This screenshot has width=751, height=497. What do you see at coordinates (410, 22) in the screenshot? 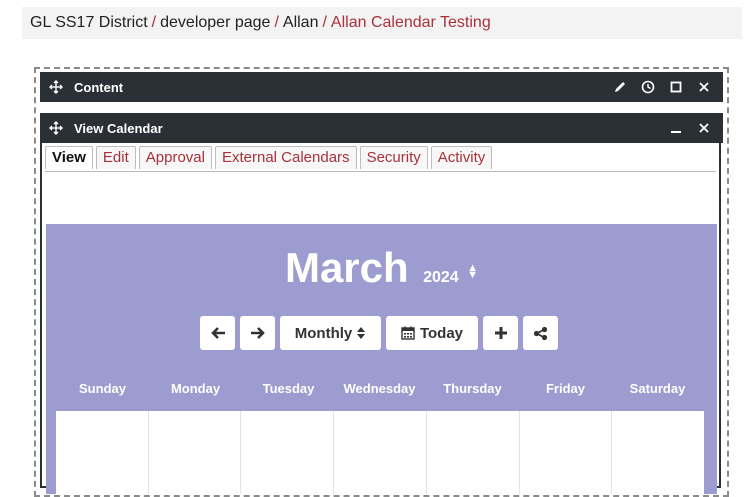
I see `breadcrumb-current: Allan Calendar Testing` at bounding box center [410, 22].